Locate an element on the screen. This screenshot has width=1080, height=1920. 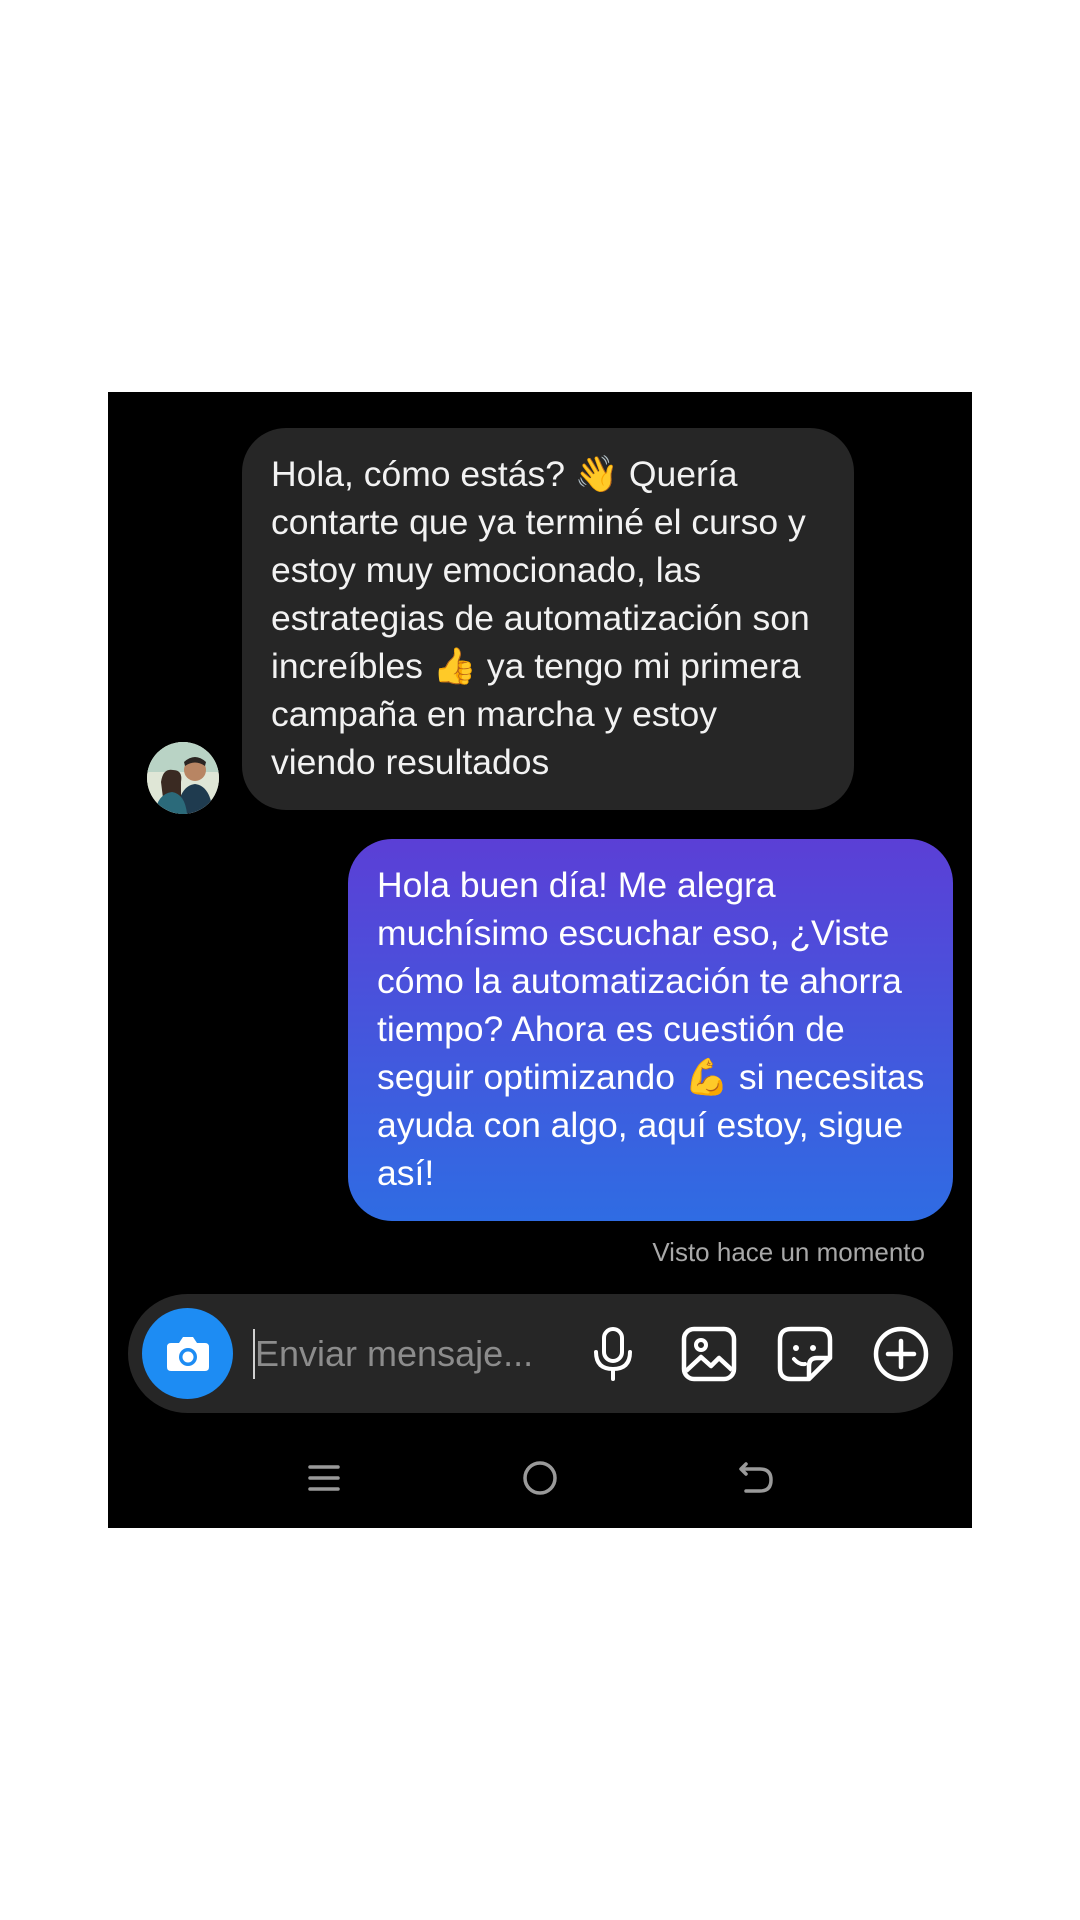
camera-icon is located at coordinates (187, 1353).